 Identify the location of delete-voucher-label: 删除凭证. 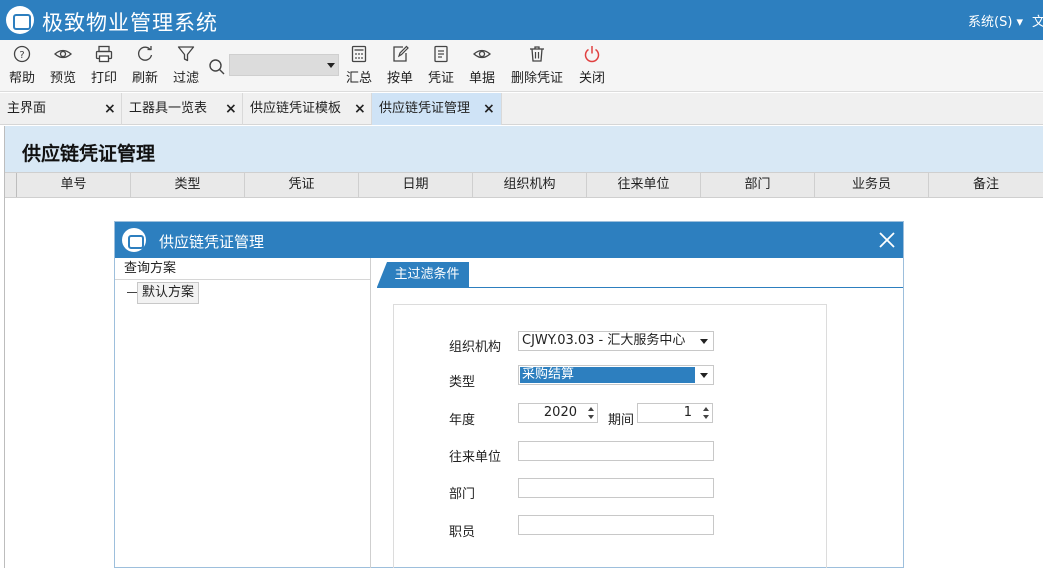
(536, 78).